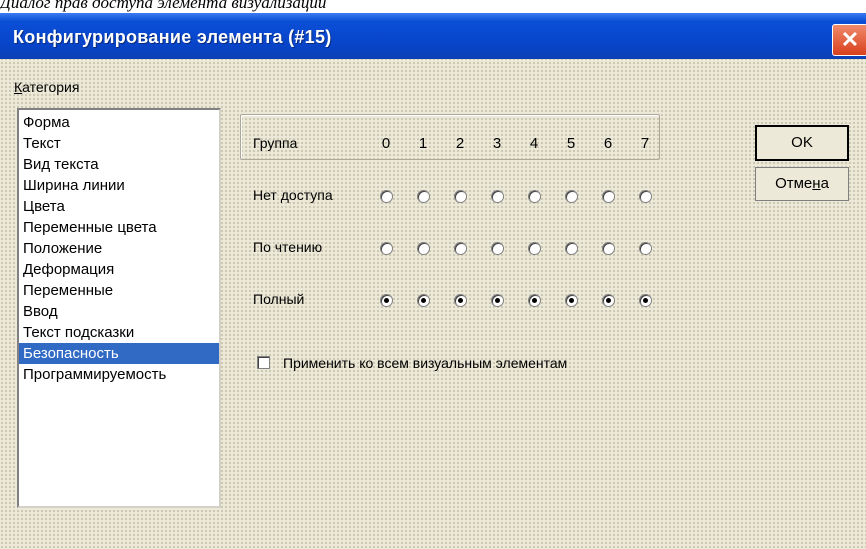  Describe the element at coordinates (172, 37) in the screenshot. I see `window-title: Конфигурирование элемента (#15)` at that location.